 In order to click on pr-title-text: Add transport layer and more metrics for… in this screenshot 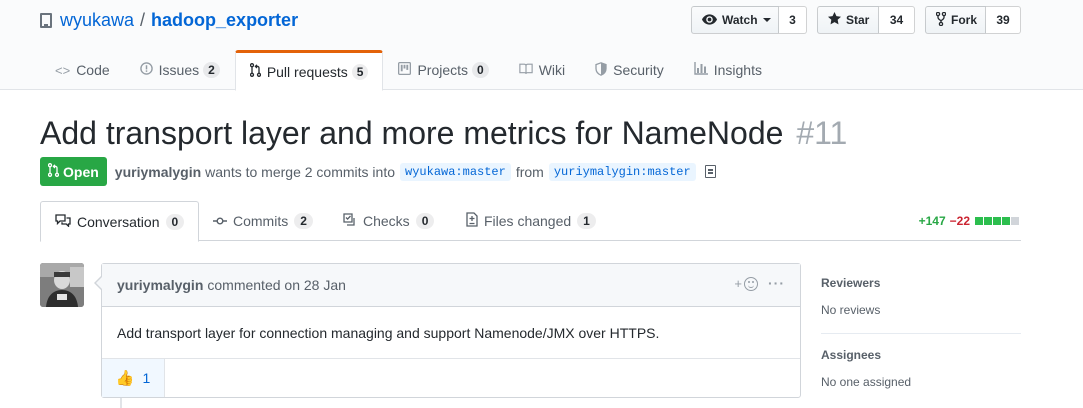, I will do `click(412, 133)`.